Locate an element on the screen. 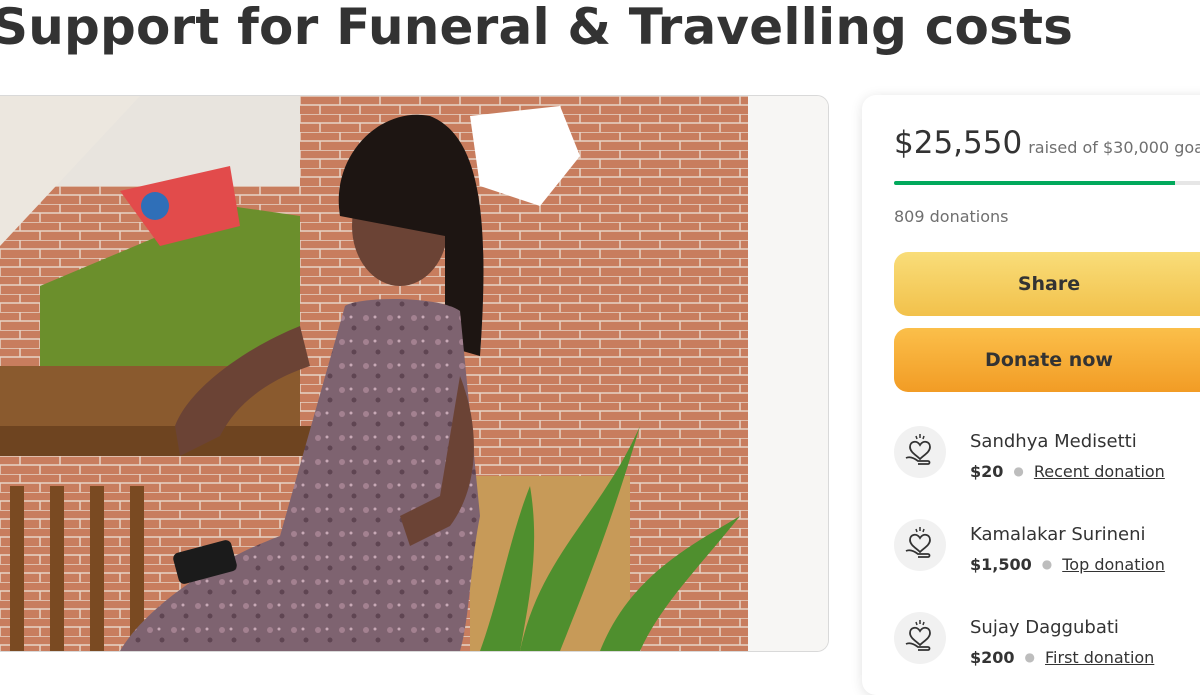  progress-bar-fill is located at coordinates (1034, 183).